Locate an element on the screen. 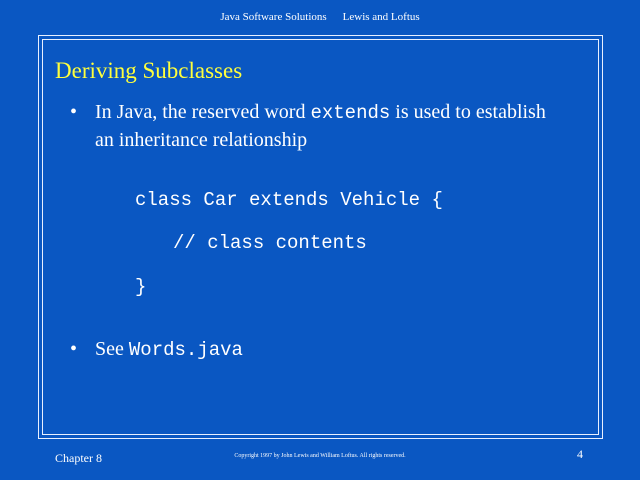 The width and height of the screenshot is (640, 480). bullet1-text-line2: an inheritance relationship is located at coordinates (201, 140).